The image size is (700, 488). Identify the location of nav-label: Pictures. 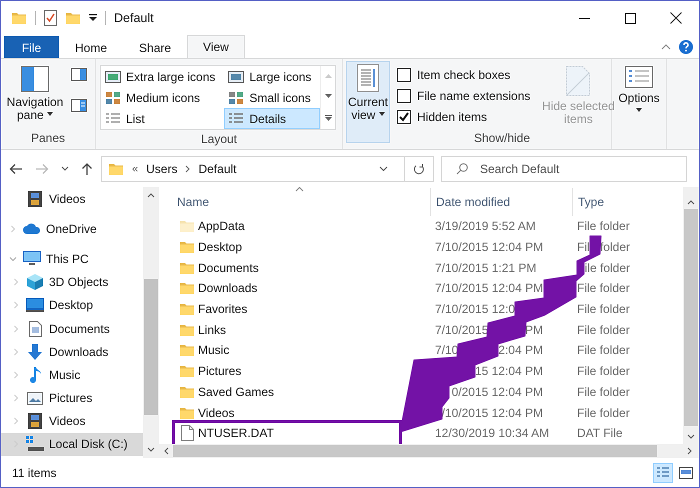
(70, 398).